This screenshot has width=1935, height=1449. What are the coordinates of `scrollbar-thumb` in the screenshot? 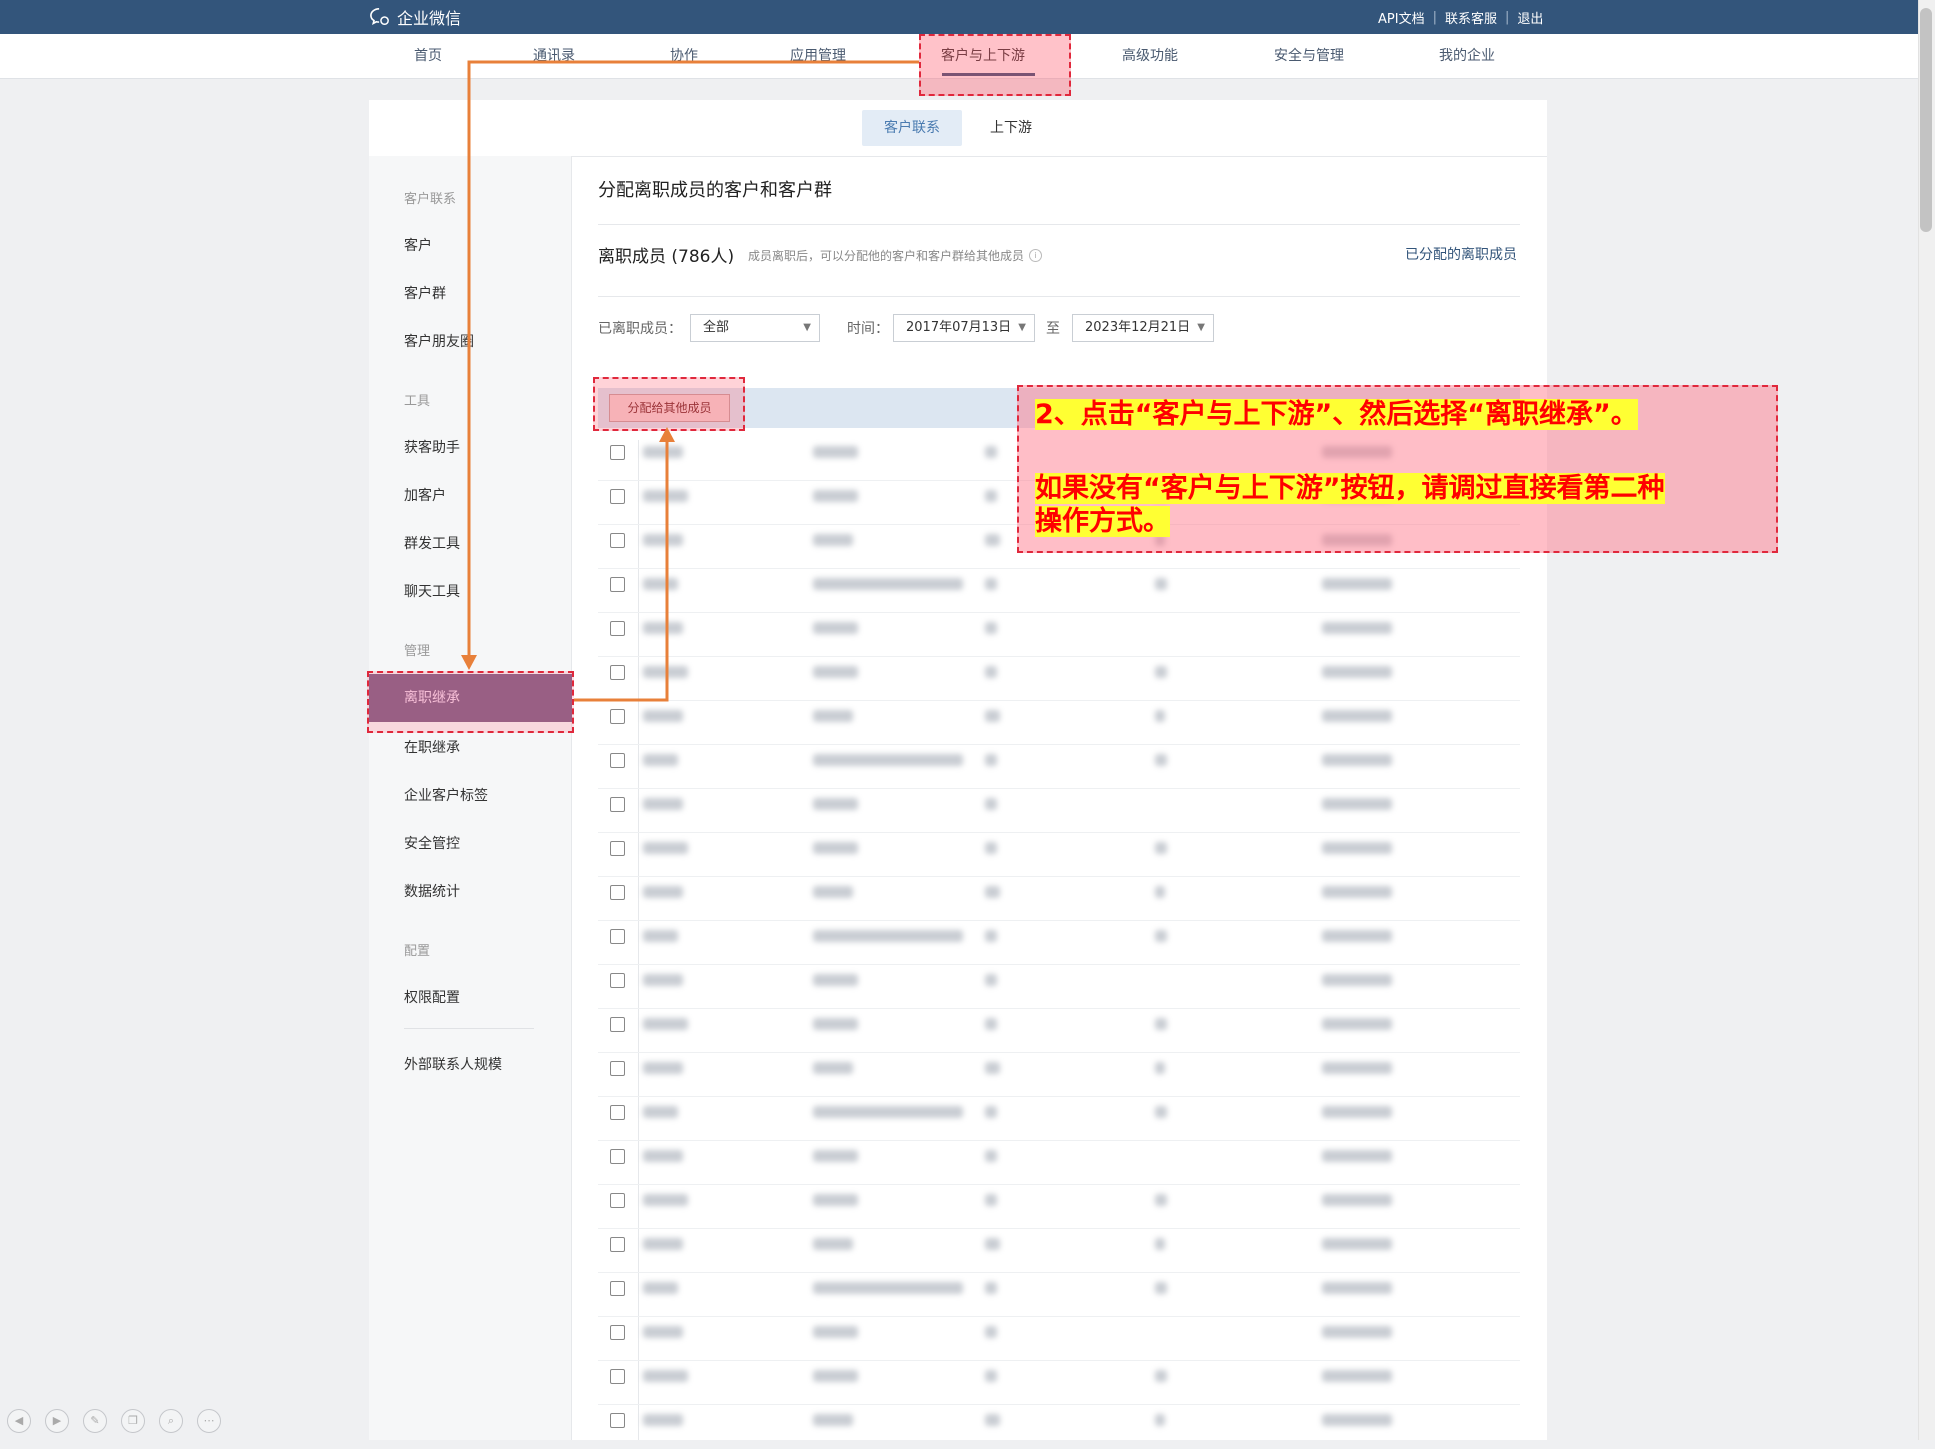 It's located at (1926, 120).